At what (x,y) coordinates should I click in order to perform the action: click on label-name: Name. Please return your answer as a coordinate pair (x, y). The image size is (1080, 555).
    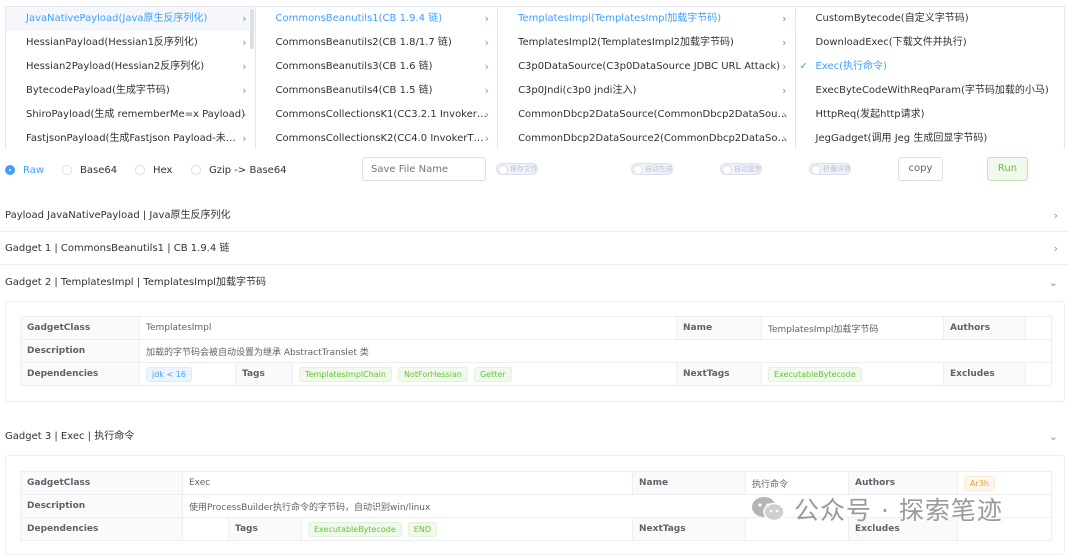
    Looking at the image, I should click on (689, 483).